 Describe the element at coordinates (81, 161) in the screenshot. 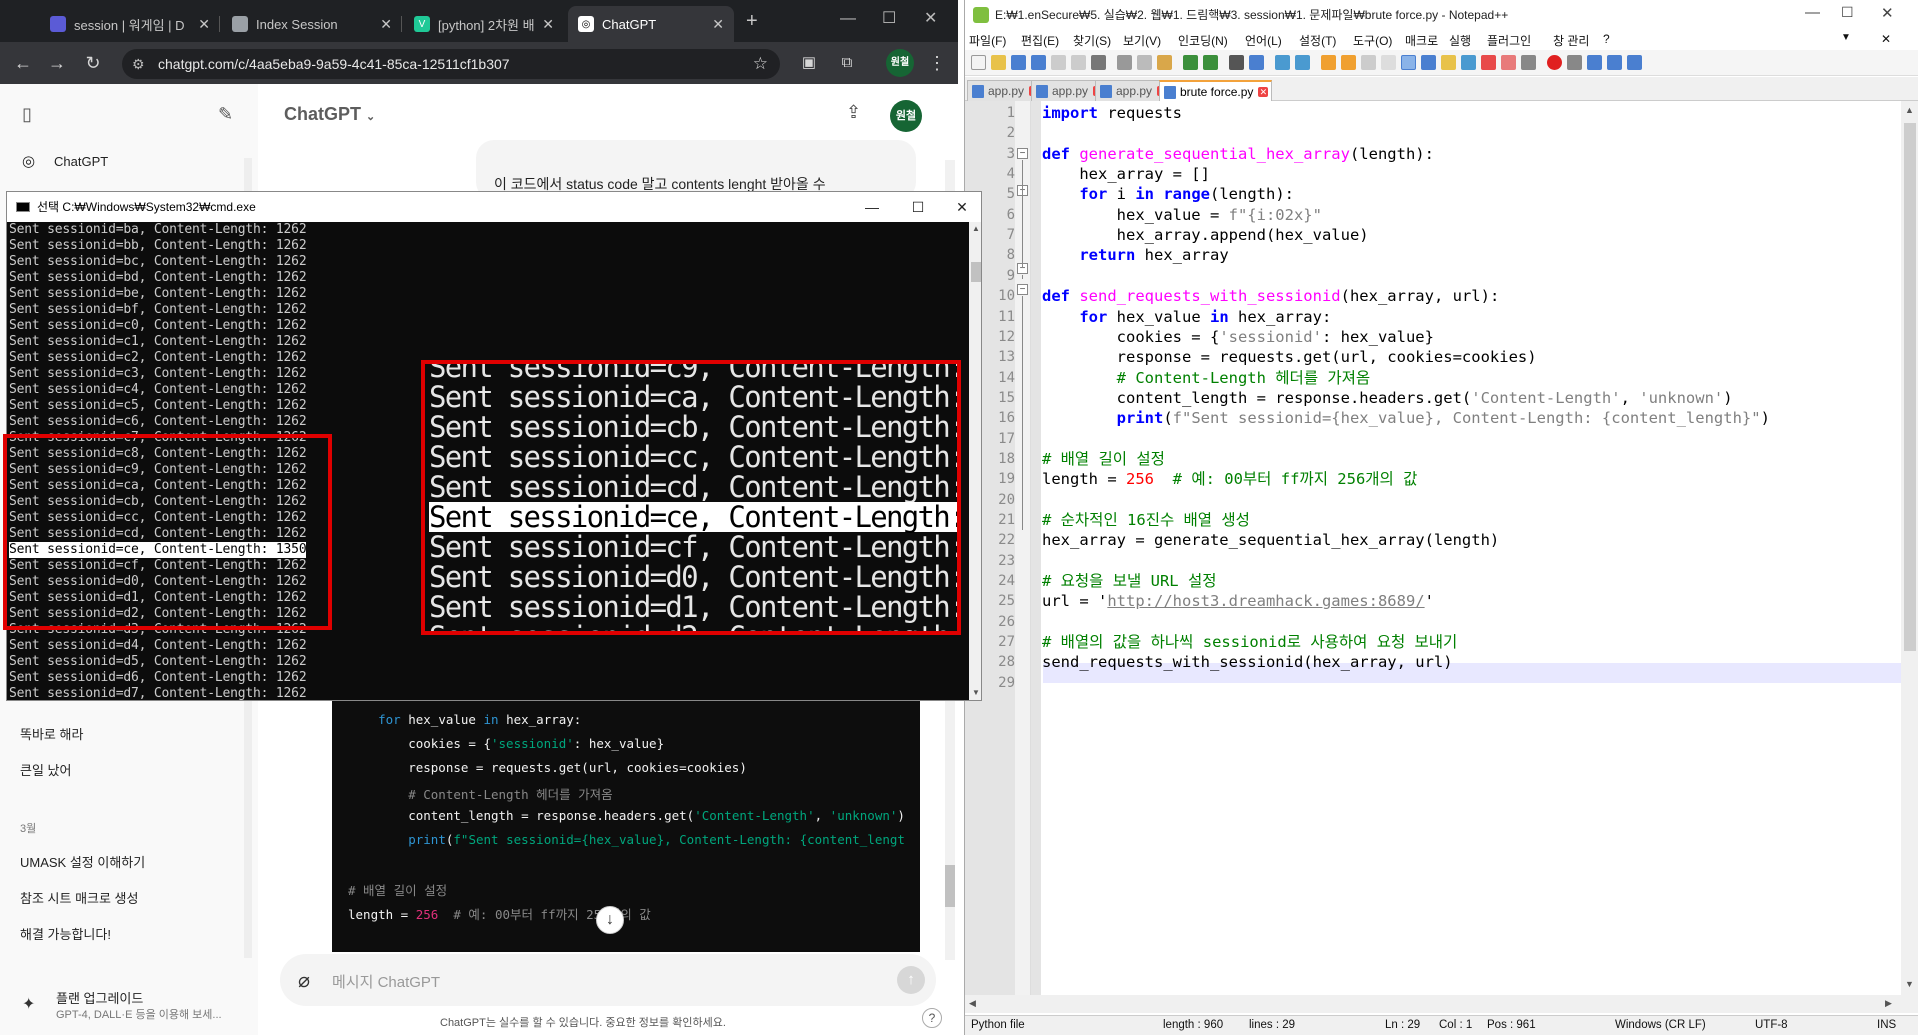

I see `sidebar-item-chatgpt: ChatGPT` at that location.